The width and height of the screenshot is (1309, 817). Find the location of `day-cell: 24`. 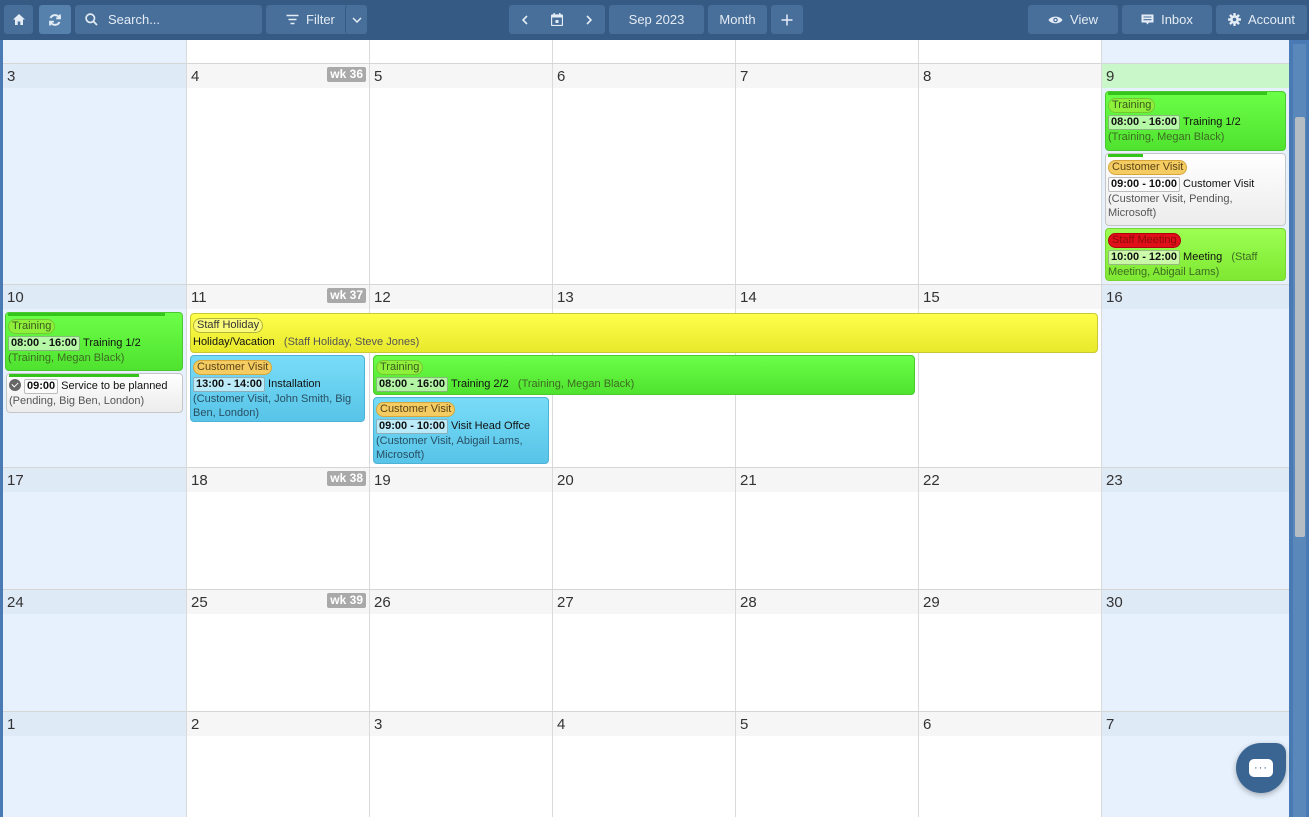

day-cell: 24 is located at coordinates (94, 650).